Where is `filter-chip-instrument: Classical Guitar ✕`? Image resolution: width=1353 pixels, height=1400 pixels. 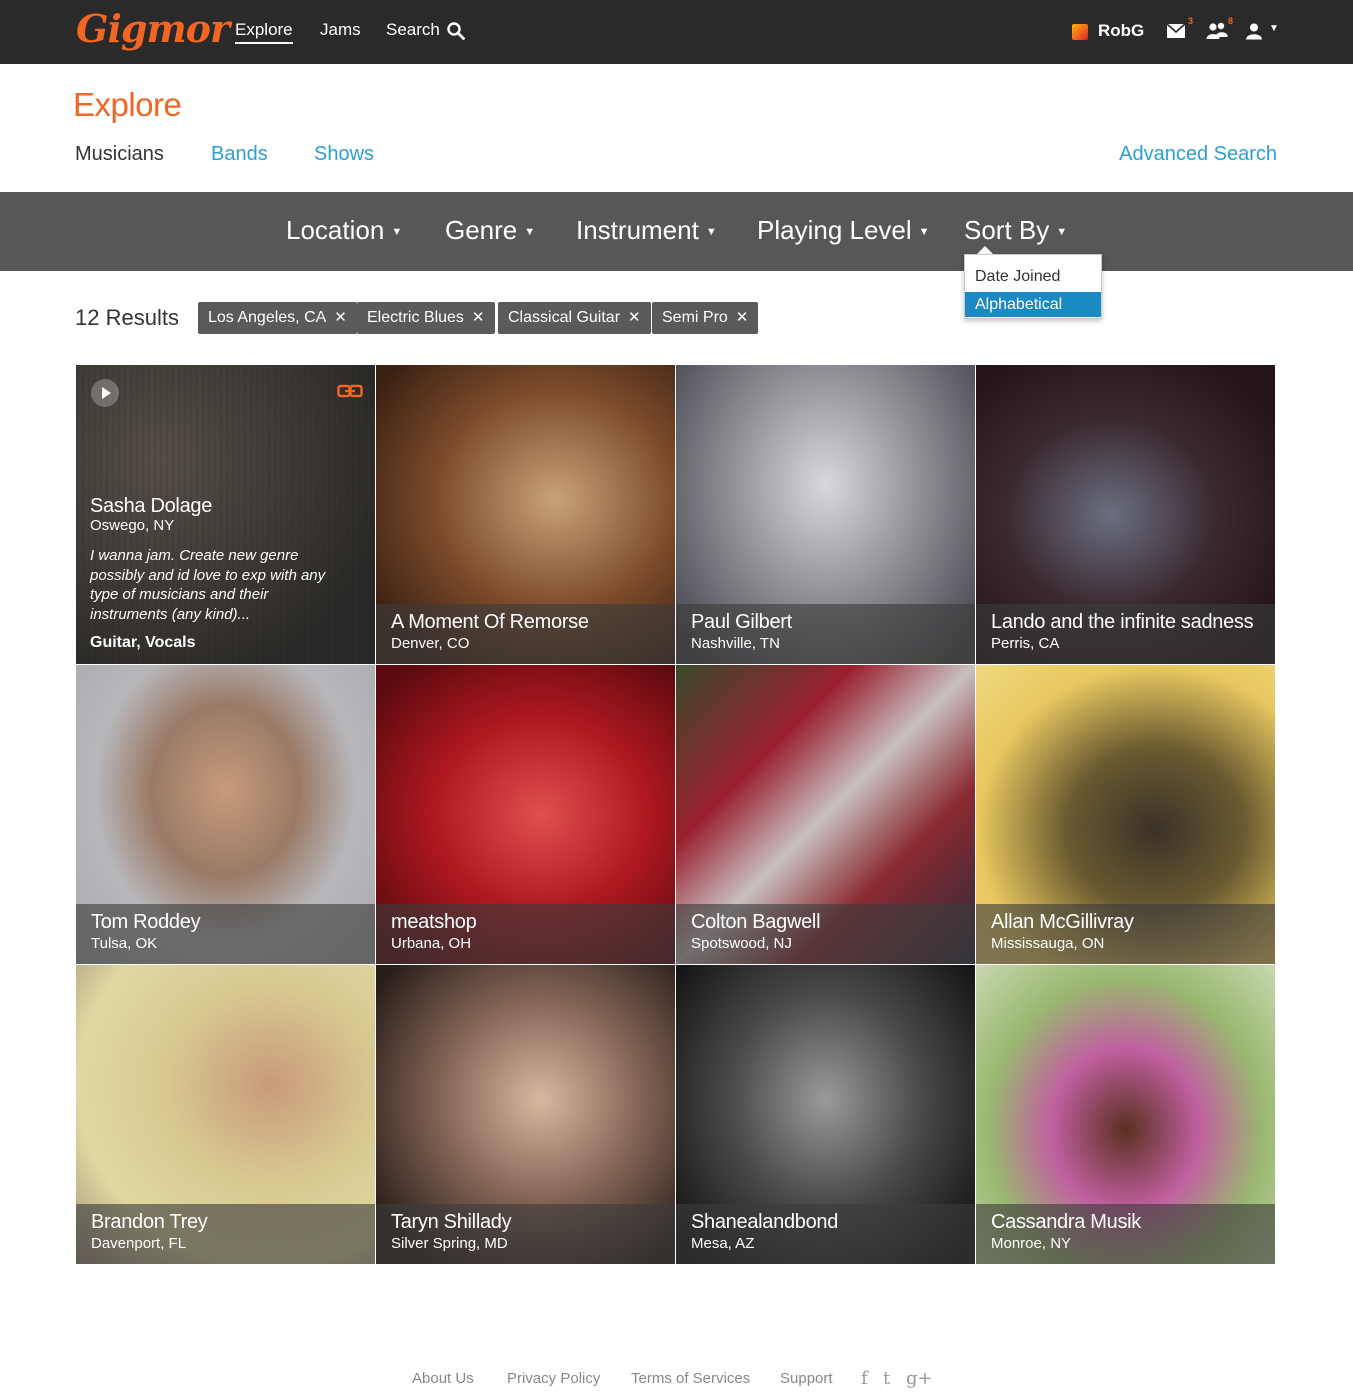 filter-chip-instrument: Classical Guitar ✕ is located at coordinates (574, 318).